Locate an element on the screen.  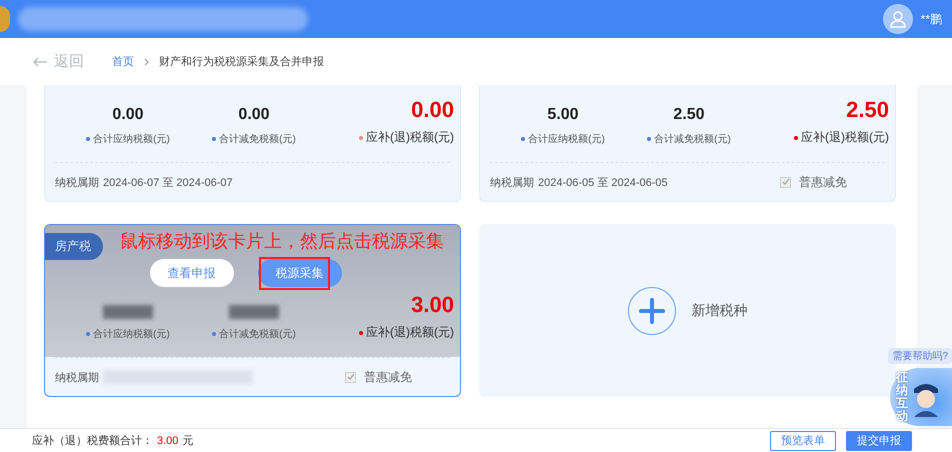
total-value: 3.00 is located at coordinates (167, 440).